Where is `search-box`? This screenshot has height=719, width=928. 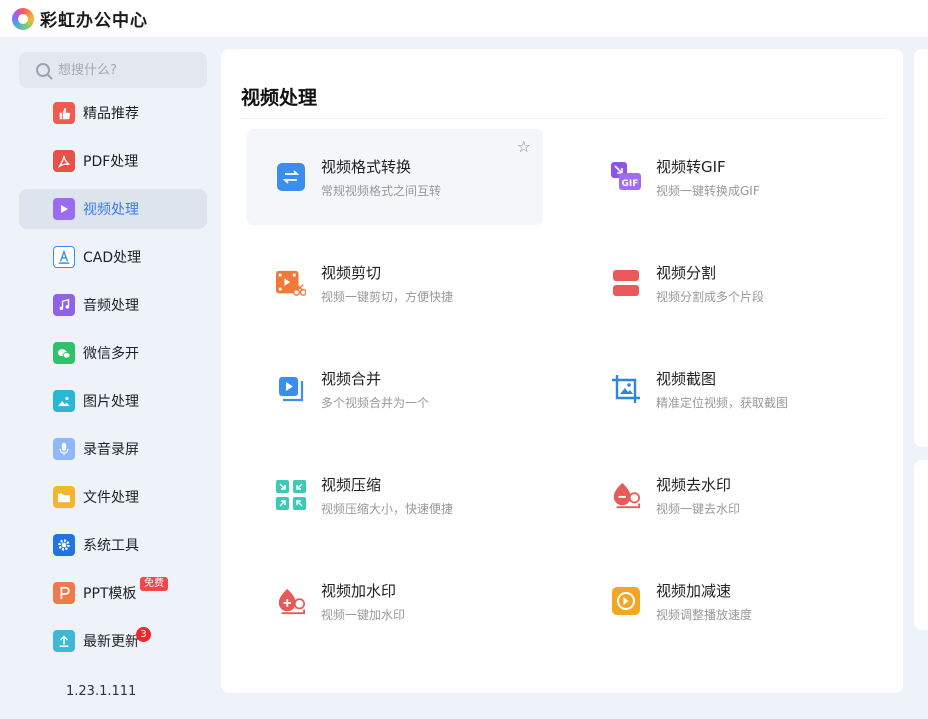 search-box is located at coordinates (113, 70).